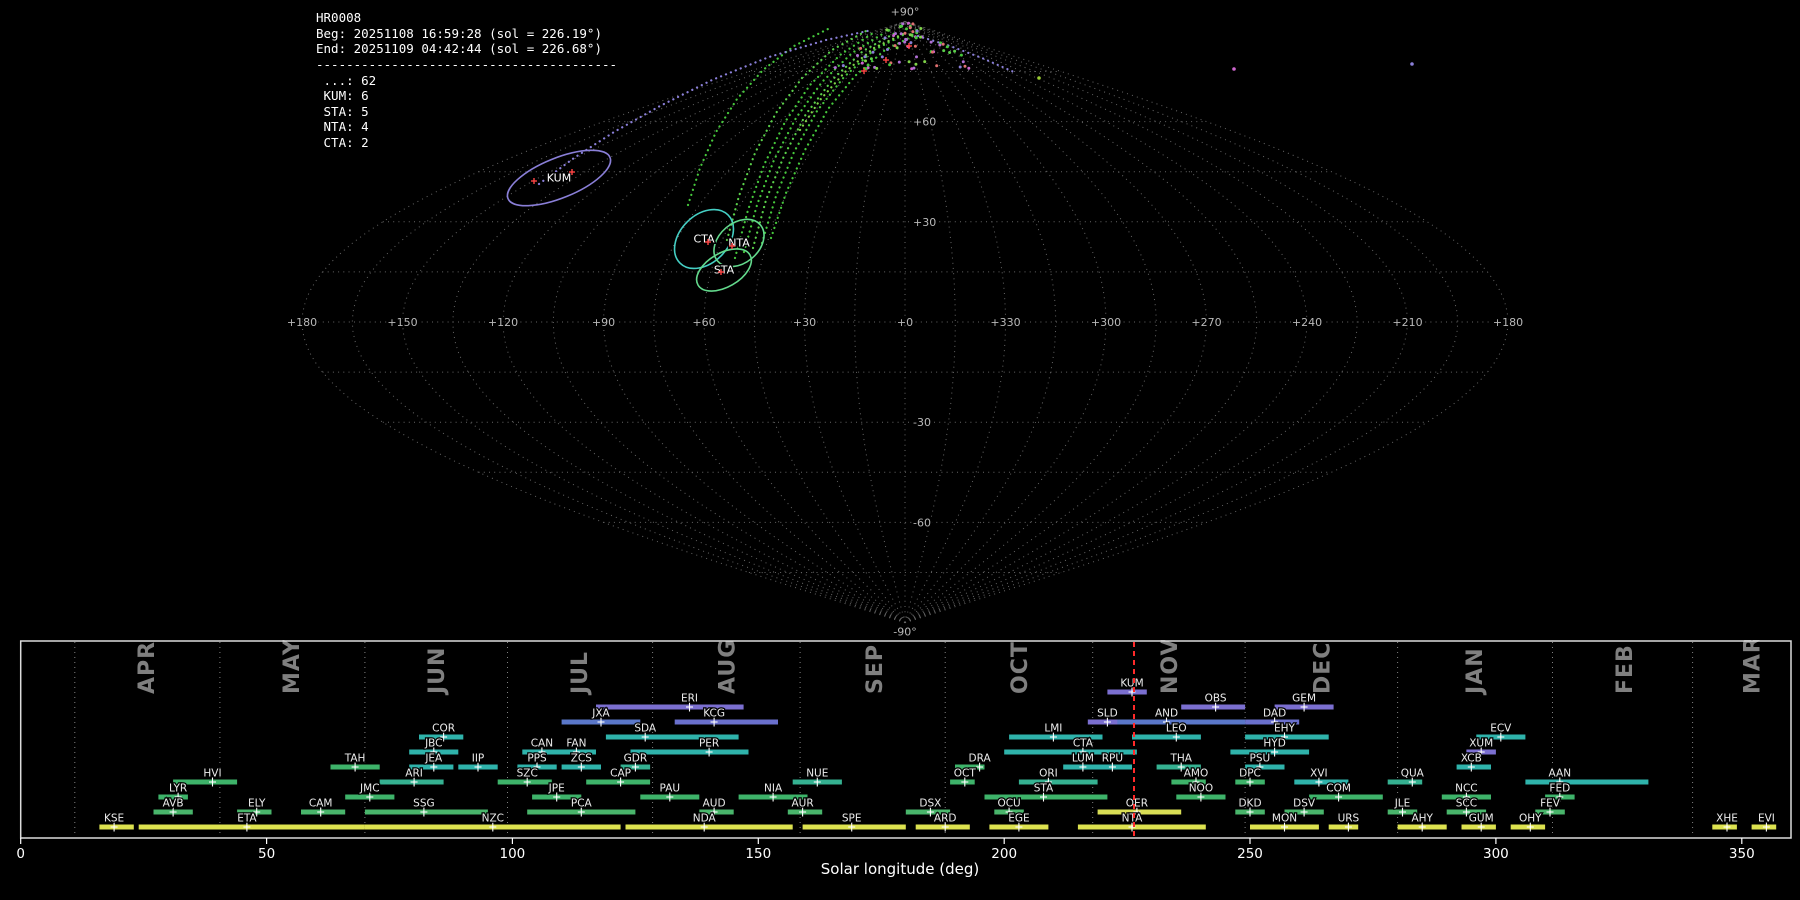 The width and height of the screenshot is (1800, 900). I want to click on shower-label-OHY: OHY, so click(1530, 819).